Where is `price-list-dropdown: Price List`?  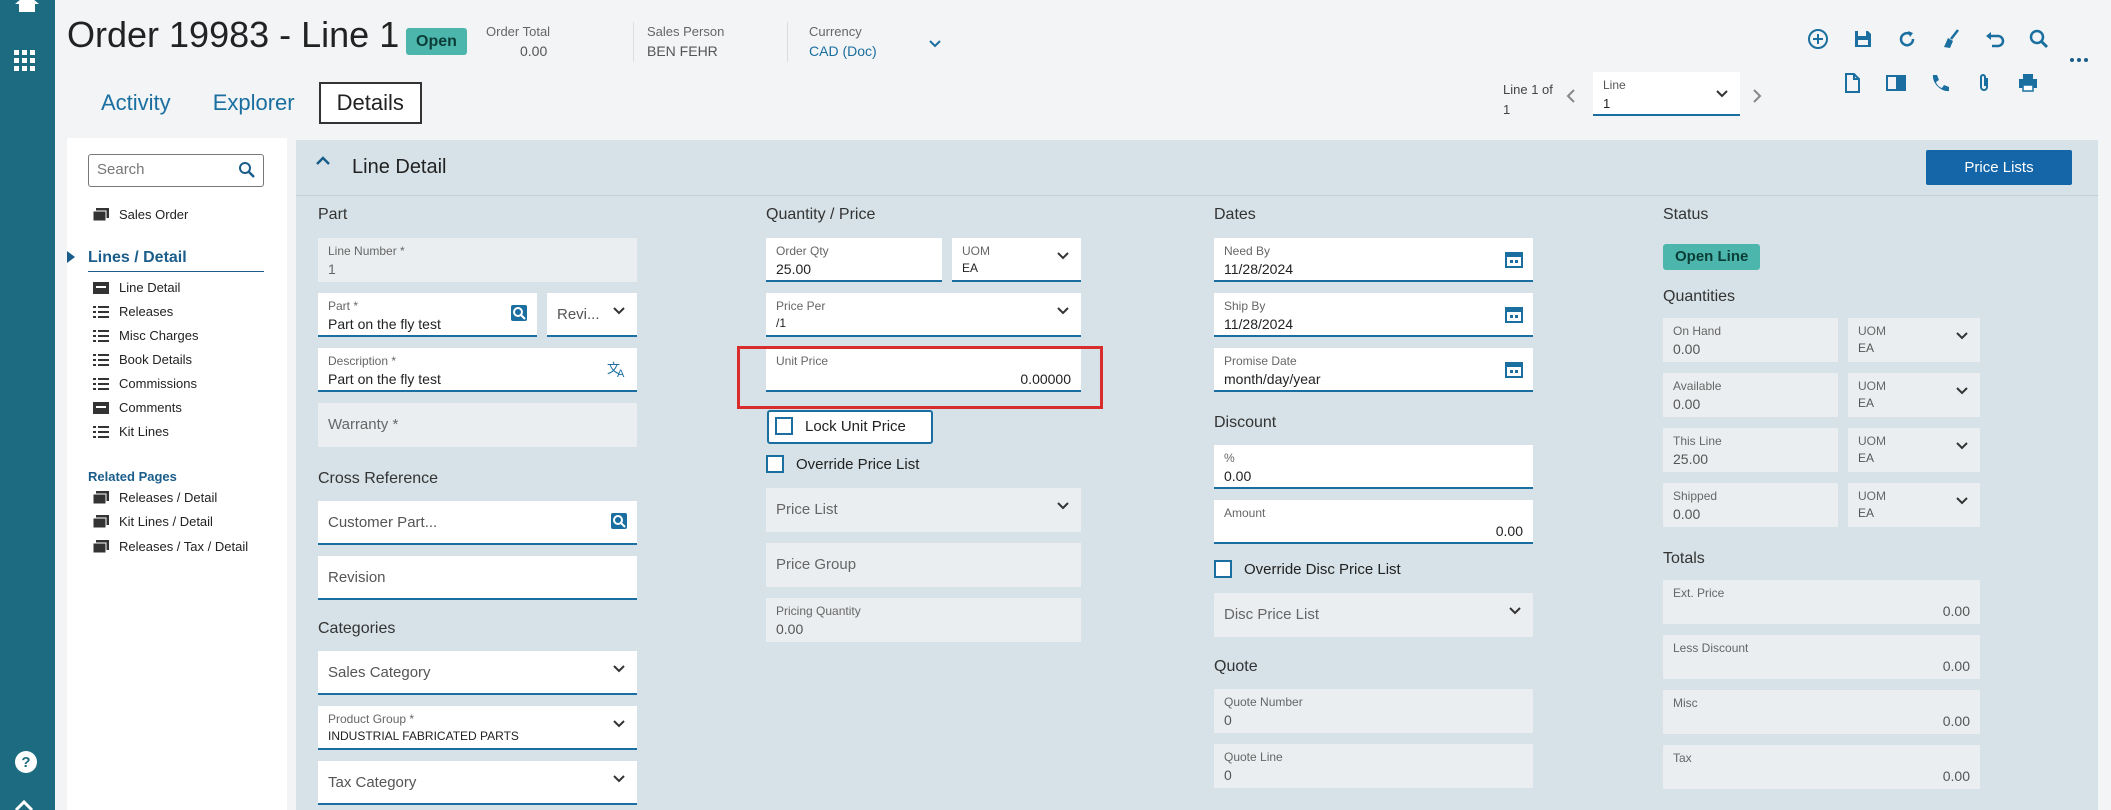
price-list-dropdown: Price List is located at coordinates (923, 510).